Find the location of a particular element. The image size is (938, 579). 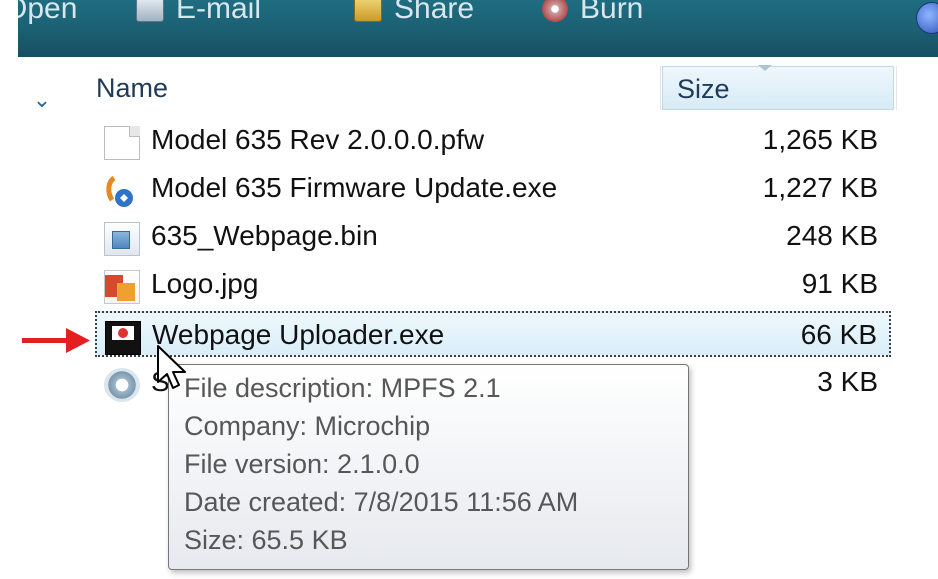

share-icon is located at coordinates (368, 11).